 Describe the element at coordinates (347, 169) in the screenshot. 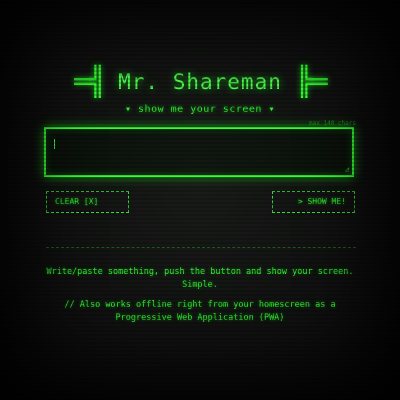

I see `resize-handle-icon: ◿` at that location.